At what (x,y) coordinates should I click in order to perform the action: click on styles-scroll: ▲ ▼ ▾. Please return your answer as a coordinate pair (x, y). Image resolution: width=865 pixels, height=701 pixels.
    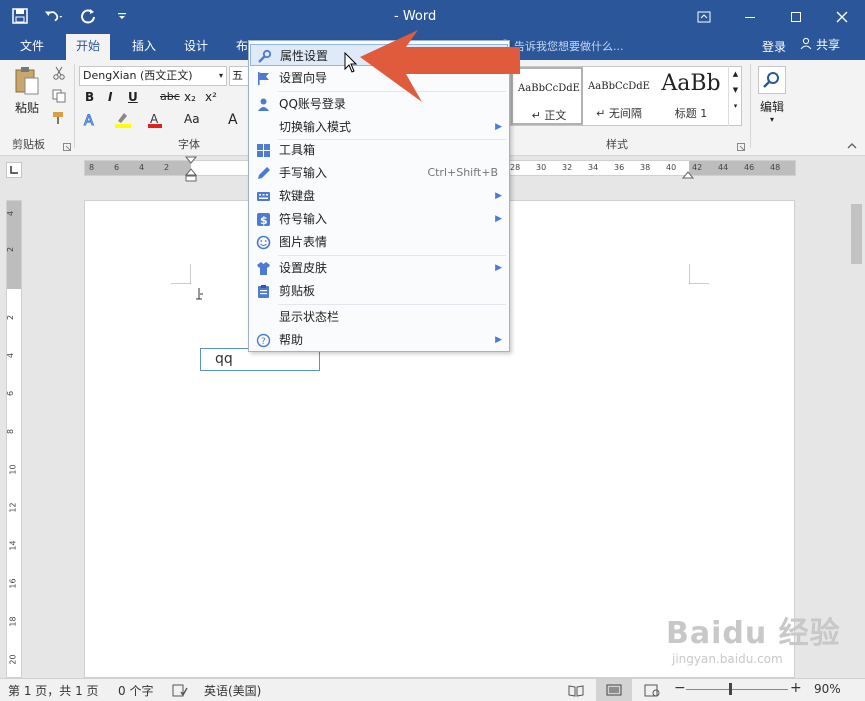
    Looking at the image, I should click on (735, 96).